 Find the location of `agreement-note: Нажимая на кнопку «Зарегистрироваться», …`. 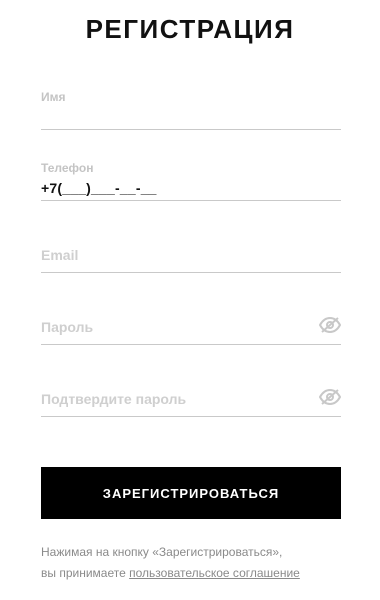

agreement-note: Нажимая на кнопку «Зарегистрироваться», … is located at coordinates (196, 563).